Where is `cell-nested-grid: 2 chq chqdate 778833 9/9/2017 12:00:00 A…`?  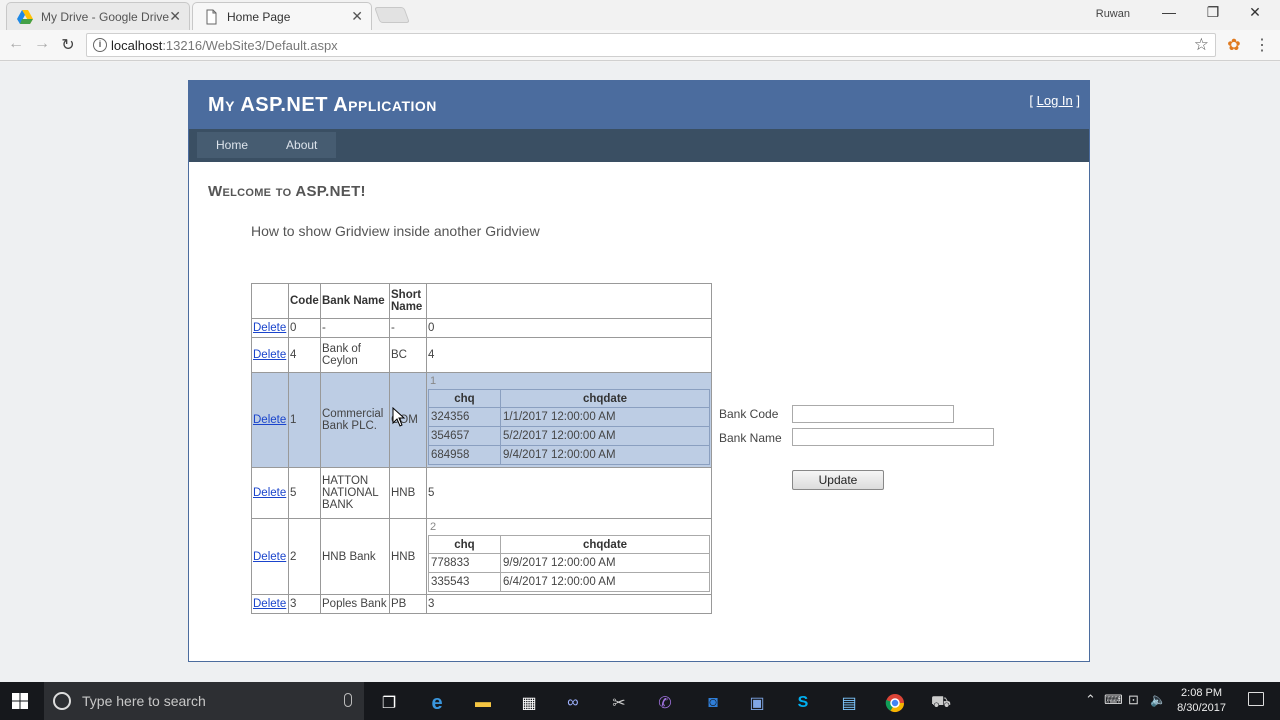
cell-nested-grid: 2 chq chqdate 778833 9/9/2017 12:00:00 A… is located at coordinates (569, 556).